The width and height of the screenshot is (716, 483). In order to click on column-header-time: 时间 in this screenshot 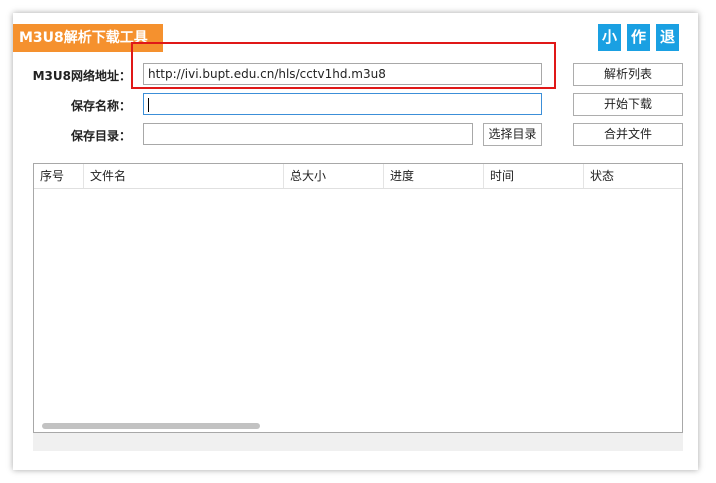, I will do `click(534, 176)`.